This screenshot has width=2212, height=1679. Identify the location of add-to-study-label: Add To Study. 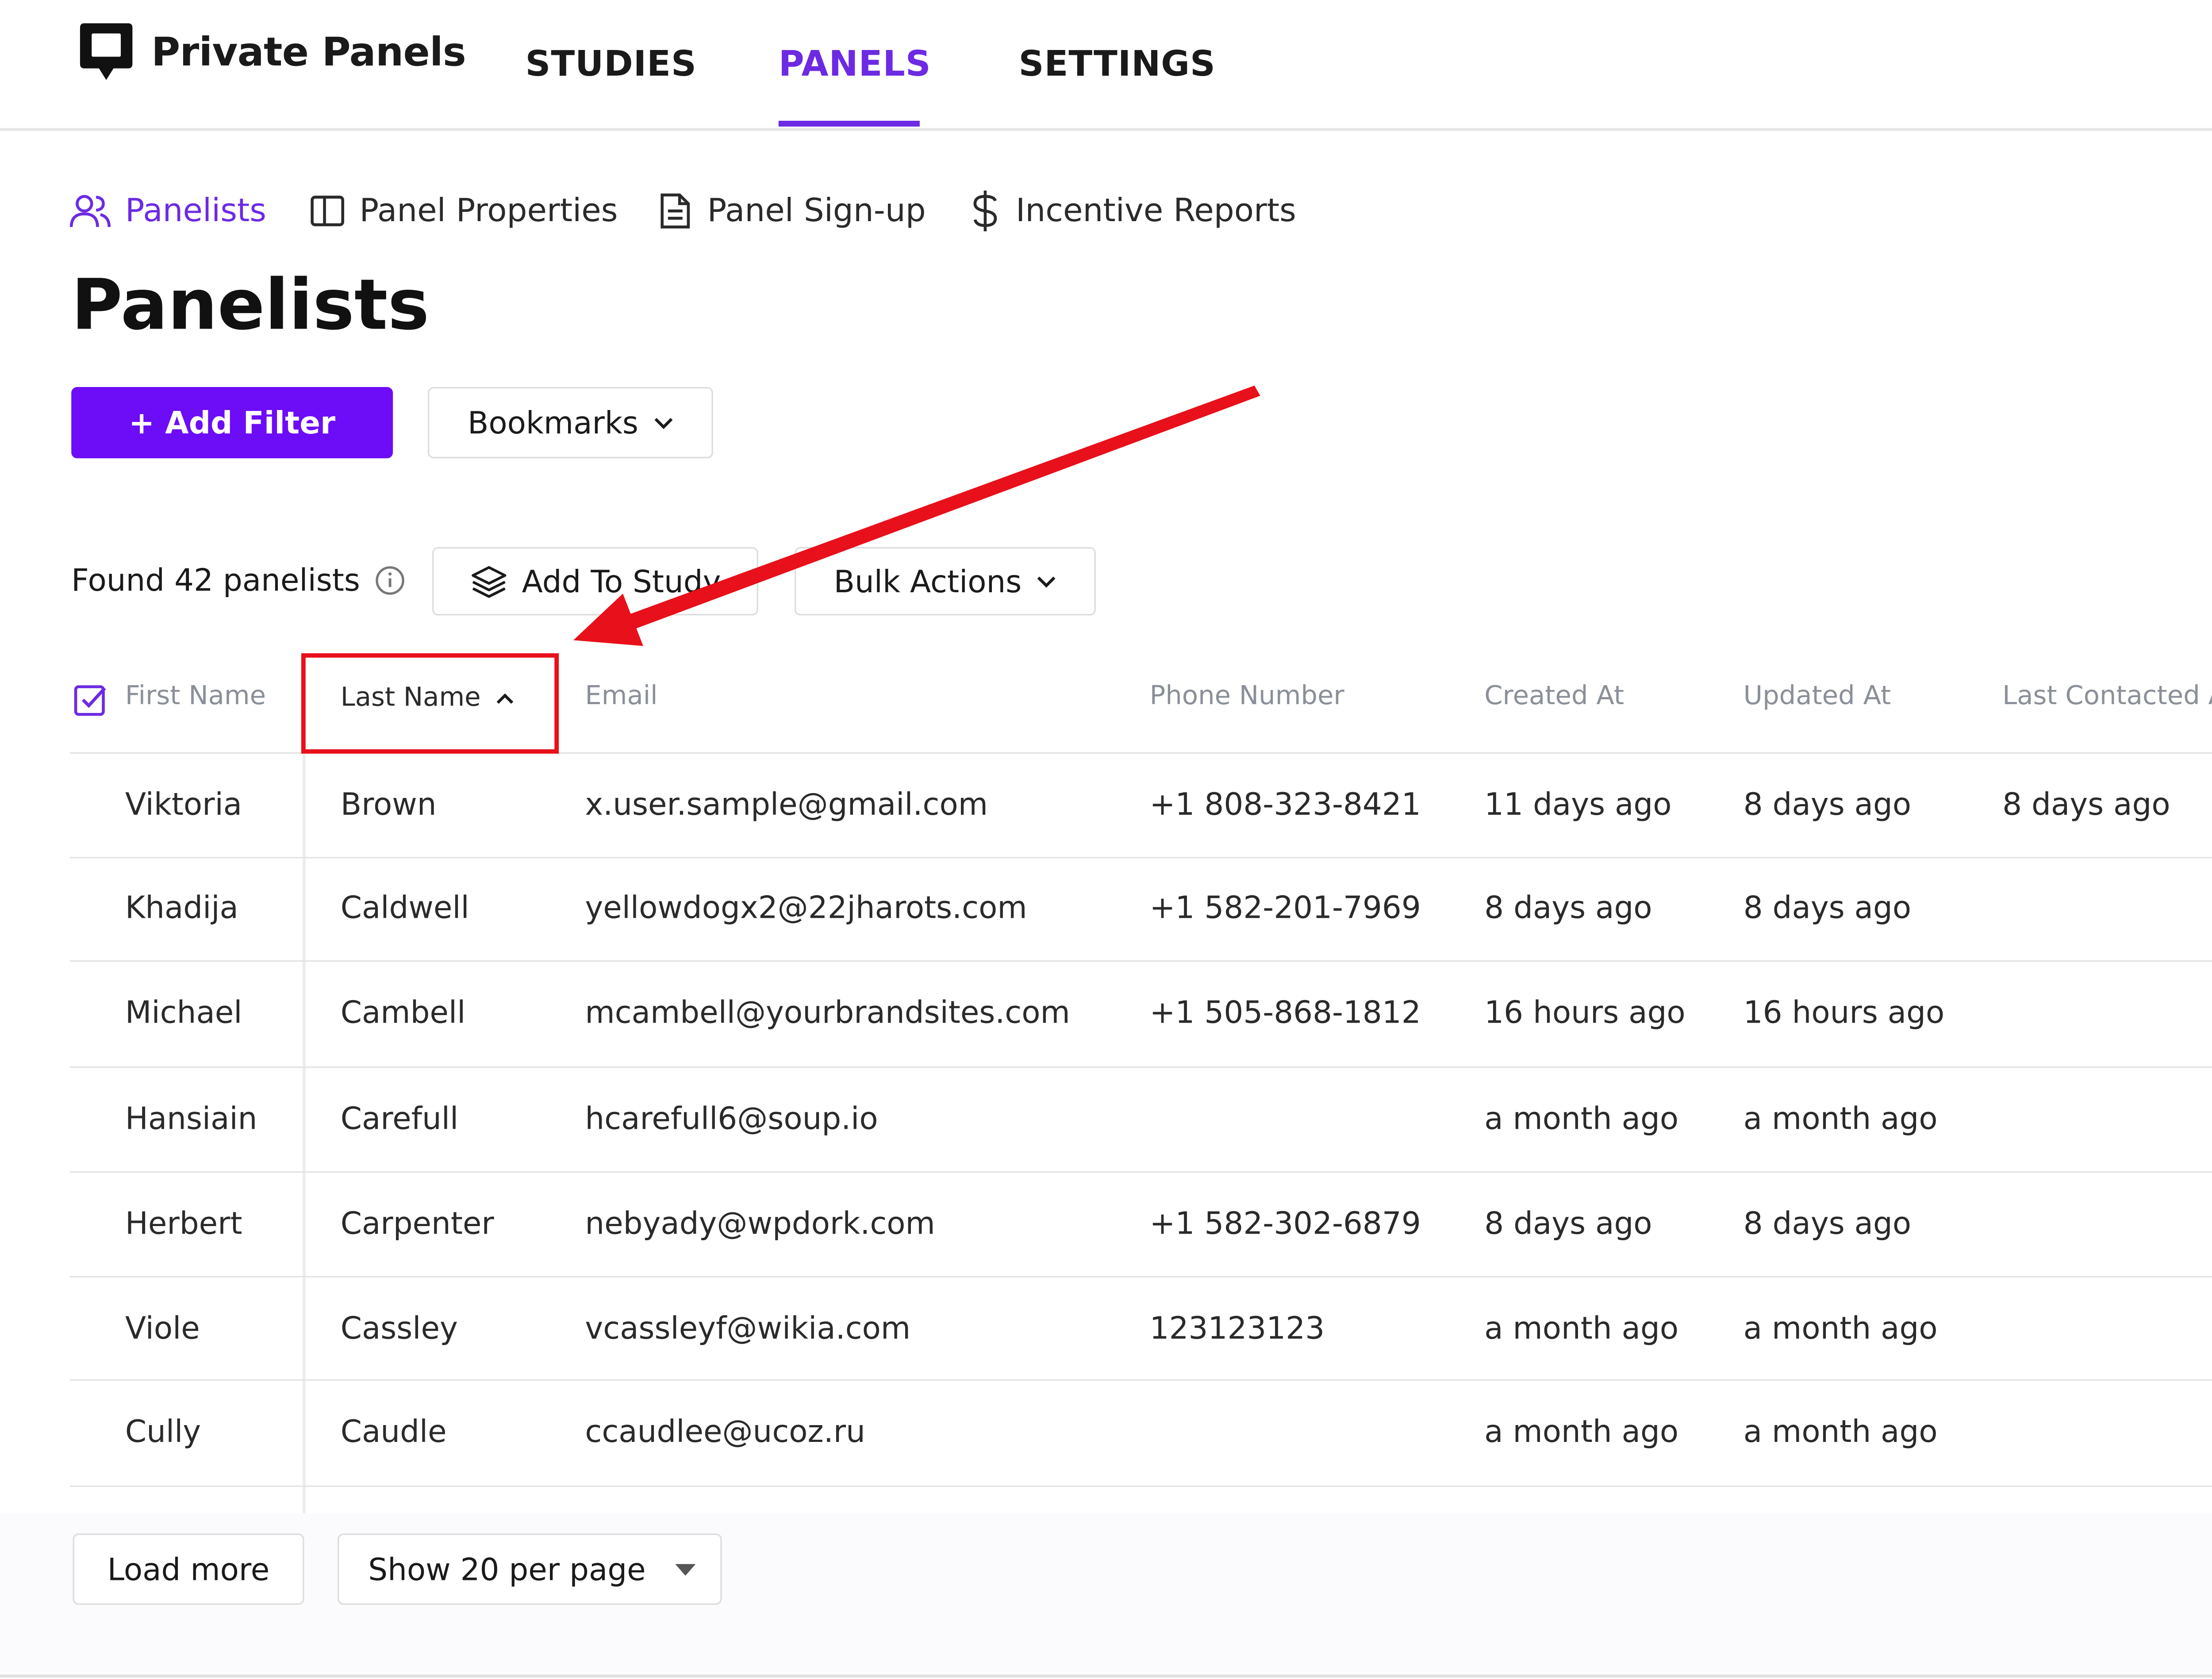
(621, 581).